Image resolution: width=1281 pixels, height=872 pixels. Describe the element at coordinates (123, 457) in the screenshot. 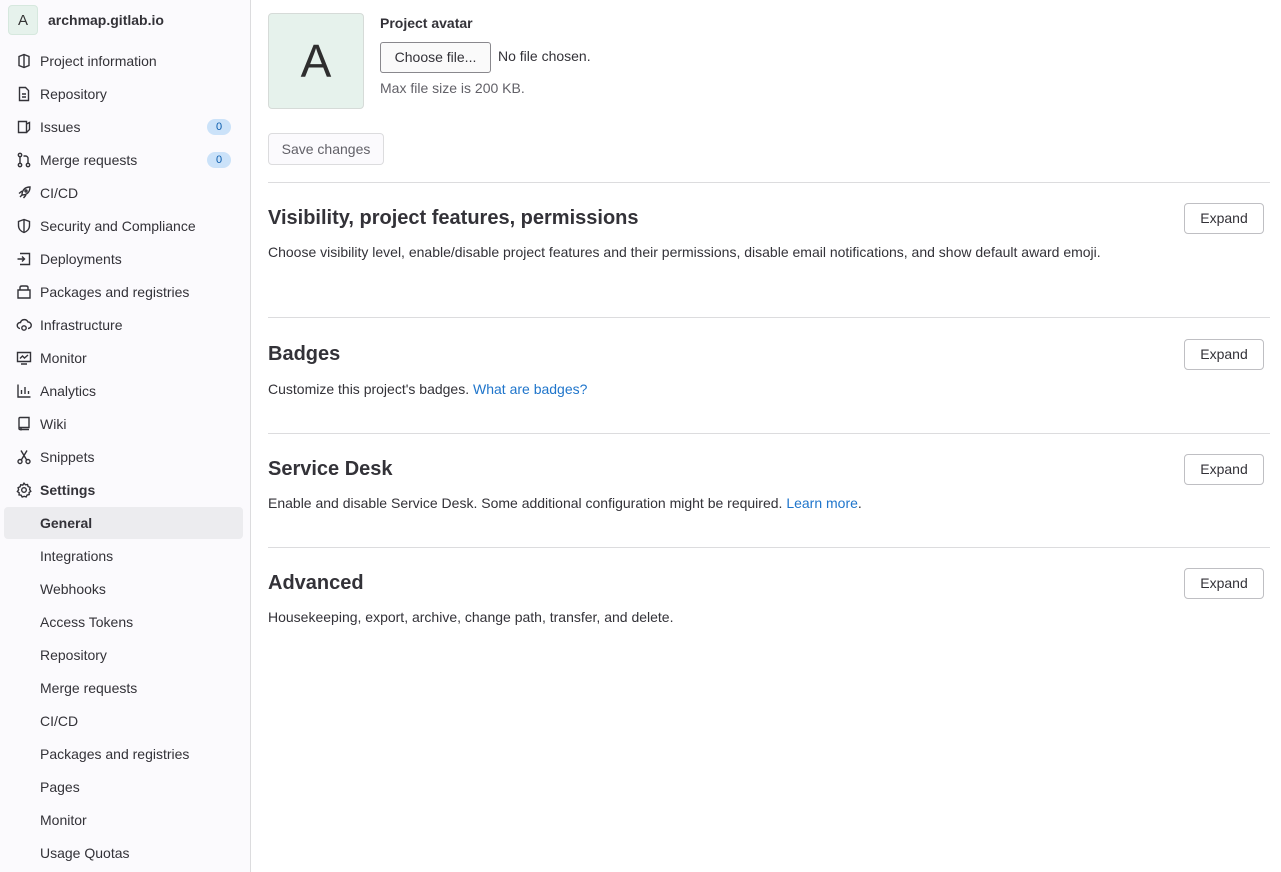

I see `sidebar-item-snippets: Snippets` at that location.